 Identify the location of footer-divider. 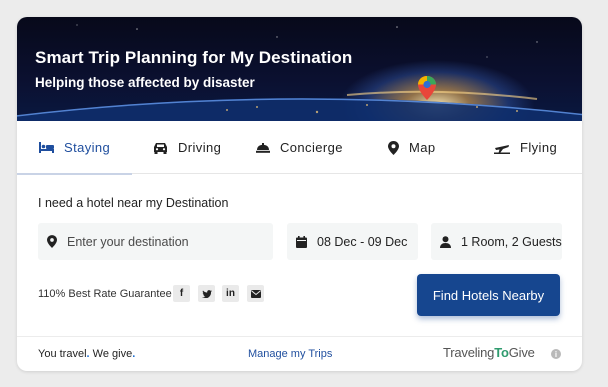
(299, 336).